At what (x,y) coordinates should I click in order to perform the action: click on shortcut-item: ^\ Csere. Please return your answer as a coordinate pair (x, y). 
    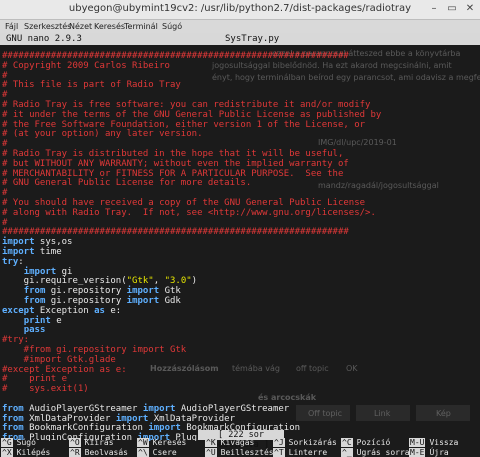
    Looking at the image, I should click on (157, 452).